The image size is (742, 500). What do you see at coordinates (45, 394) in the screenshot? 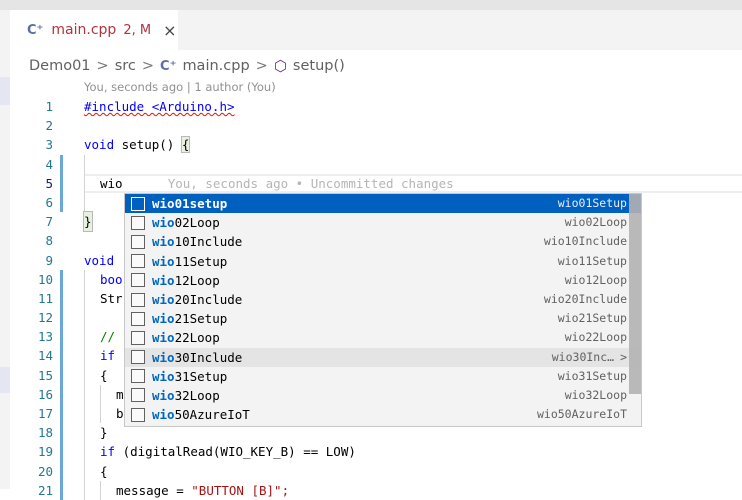
I see `line-number: 16` at bounding box center [45, 394].